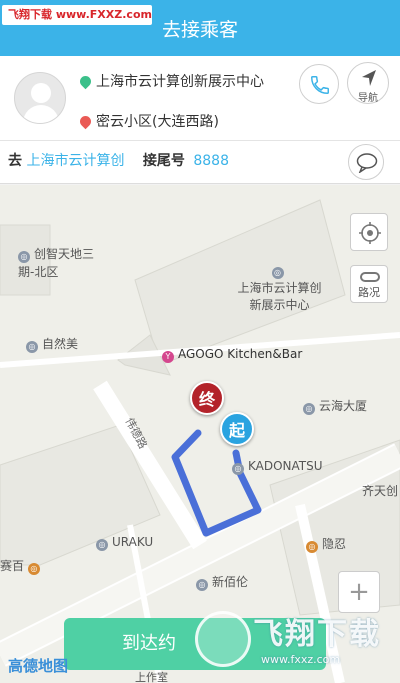  What do you see at coordinates (75, 161) in the screenshot?
I see `destination-value: 上海市云计算创` at bounding box center [75, 161].